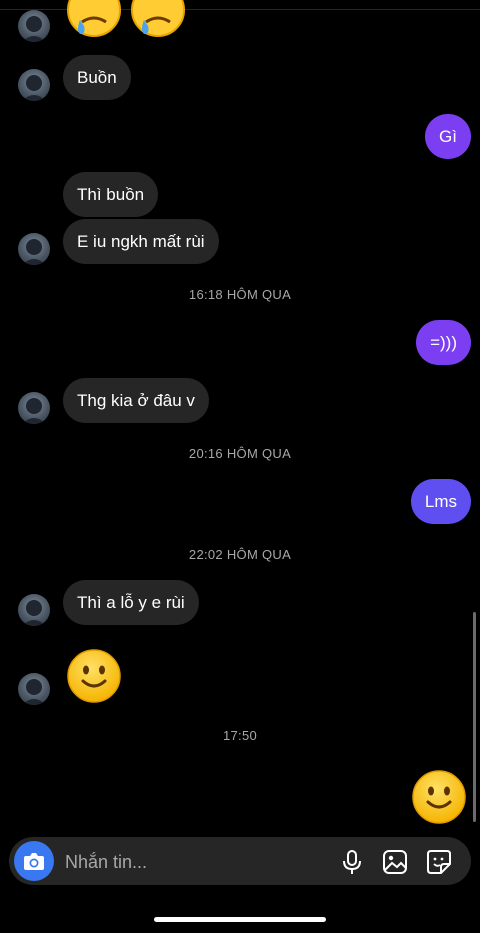 This screenshot has width=480, height=933. I want to click on received-message: E iu ngkh mất rùi, so click(141, 241).